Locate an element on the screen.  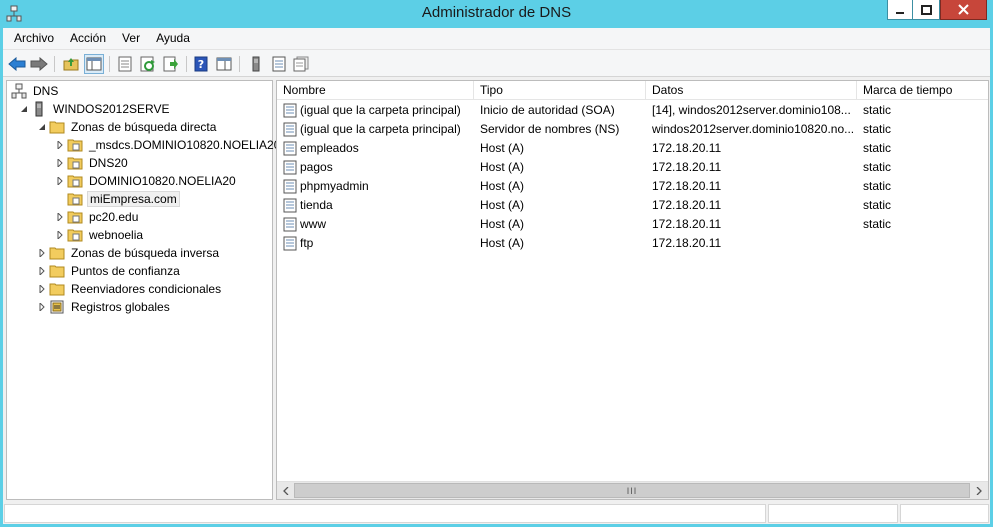
tree-label: _msdcs.DOMINIO10820.NOELIA20 is located at coordinates (185, 145).